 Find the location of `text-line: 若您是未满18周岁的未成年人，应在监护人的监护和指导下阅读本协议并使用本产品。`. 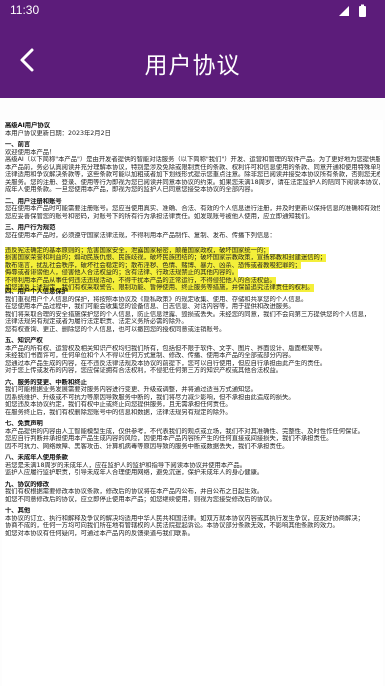

text-line: 若您是未满18周岁的未成年人，应在监护人的监护和指导下阅读本协议并使用本产品。 is located at coordinates (192, 466).